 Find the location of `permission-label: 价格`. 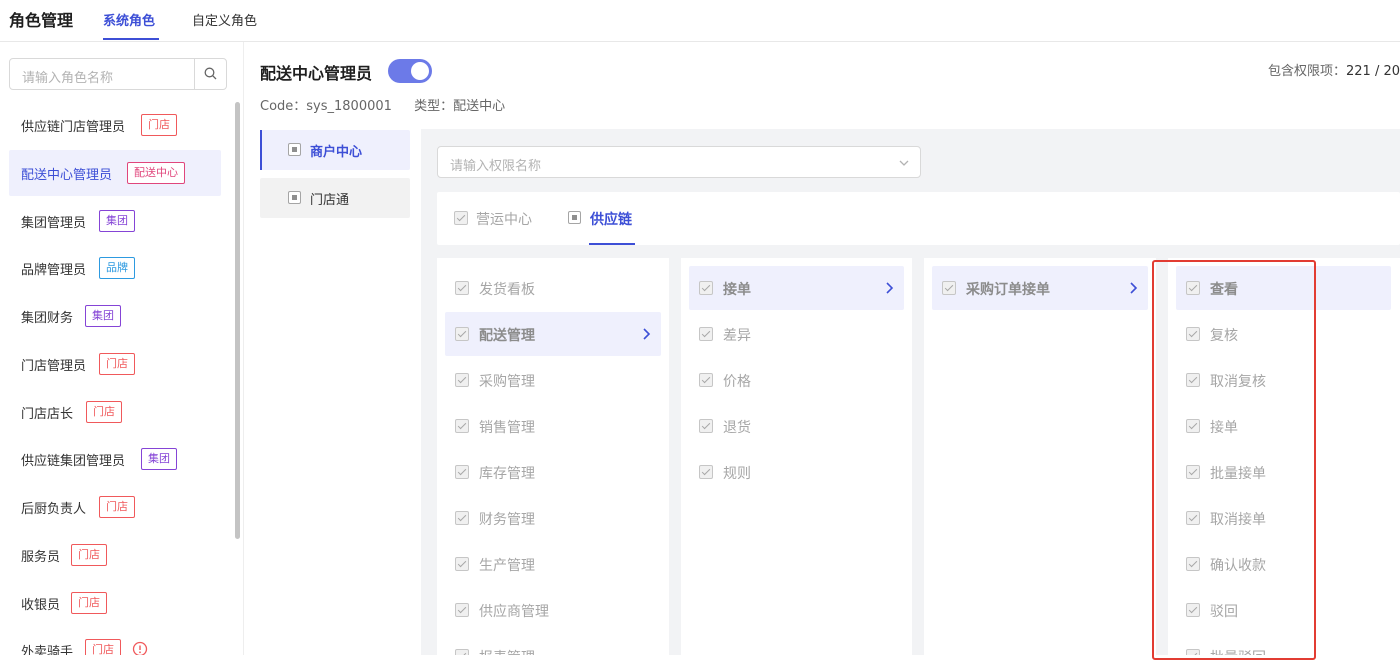

permission-label: 价格 is located at coordinates (737, 382).